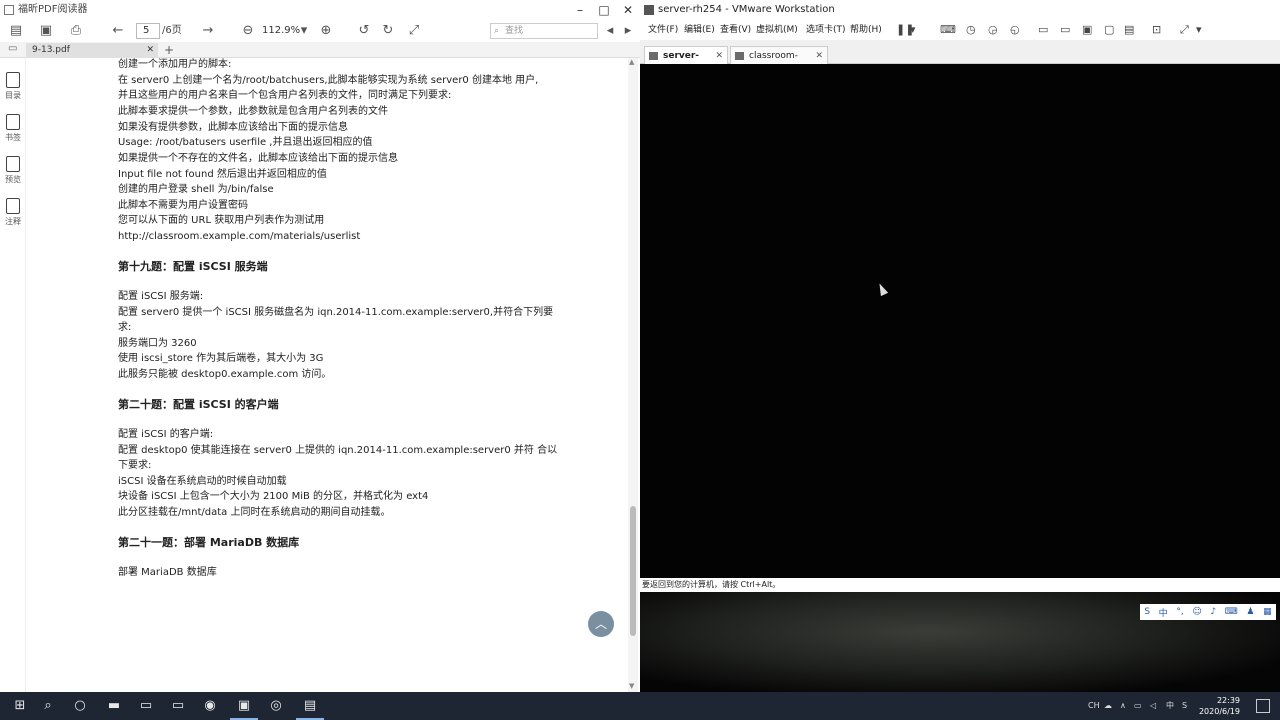  What do you see at coordinates (948, 30) in the screenshot?
I see `send-ctrl-alt-del-icon: ⌨` at bounding box center [948, 30].